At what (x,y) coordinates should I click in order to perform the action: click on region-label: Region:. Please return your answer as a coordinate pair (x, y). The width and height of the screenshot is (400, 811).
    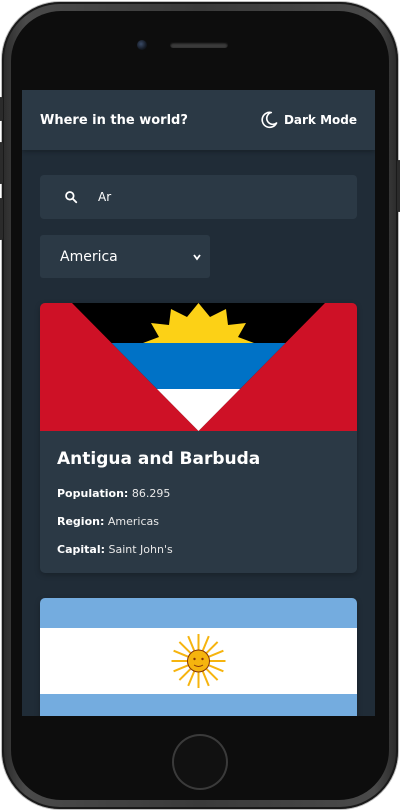
    Looking at the image, I should click on (81, 521).